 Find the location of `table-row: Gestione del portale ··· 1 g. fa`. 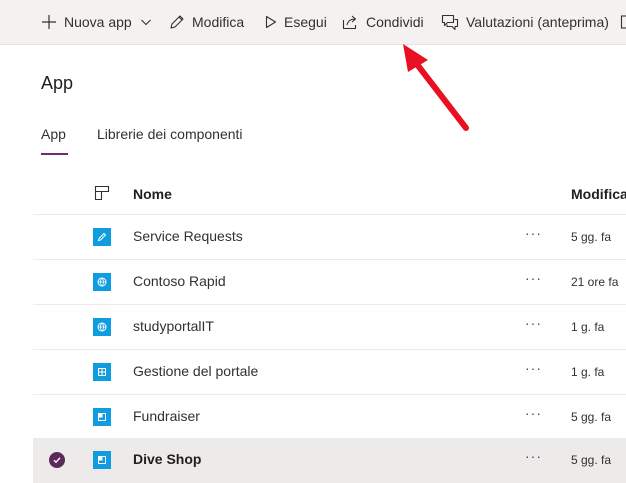

table-row: Gestione del portale ··· 1 g. fa is located at coordinates (329, 372).